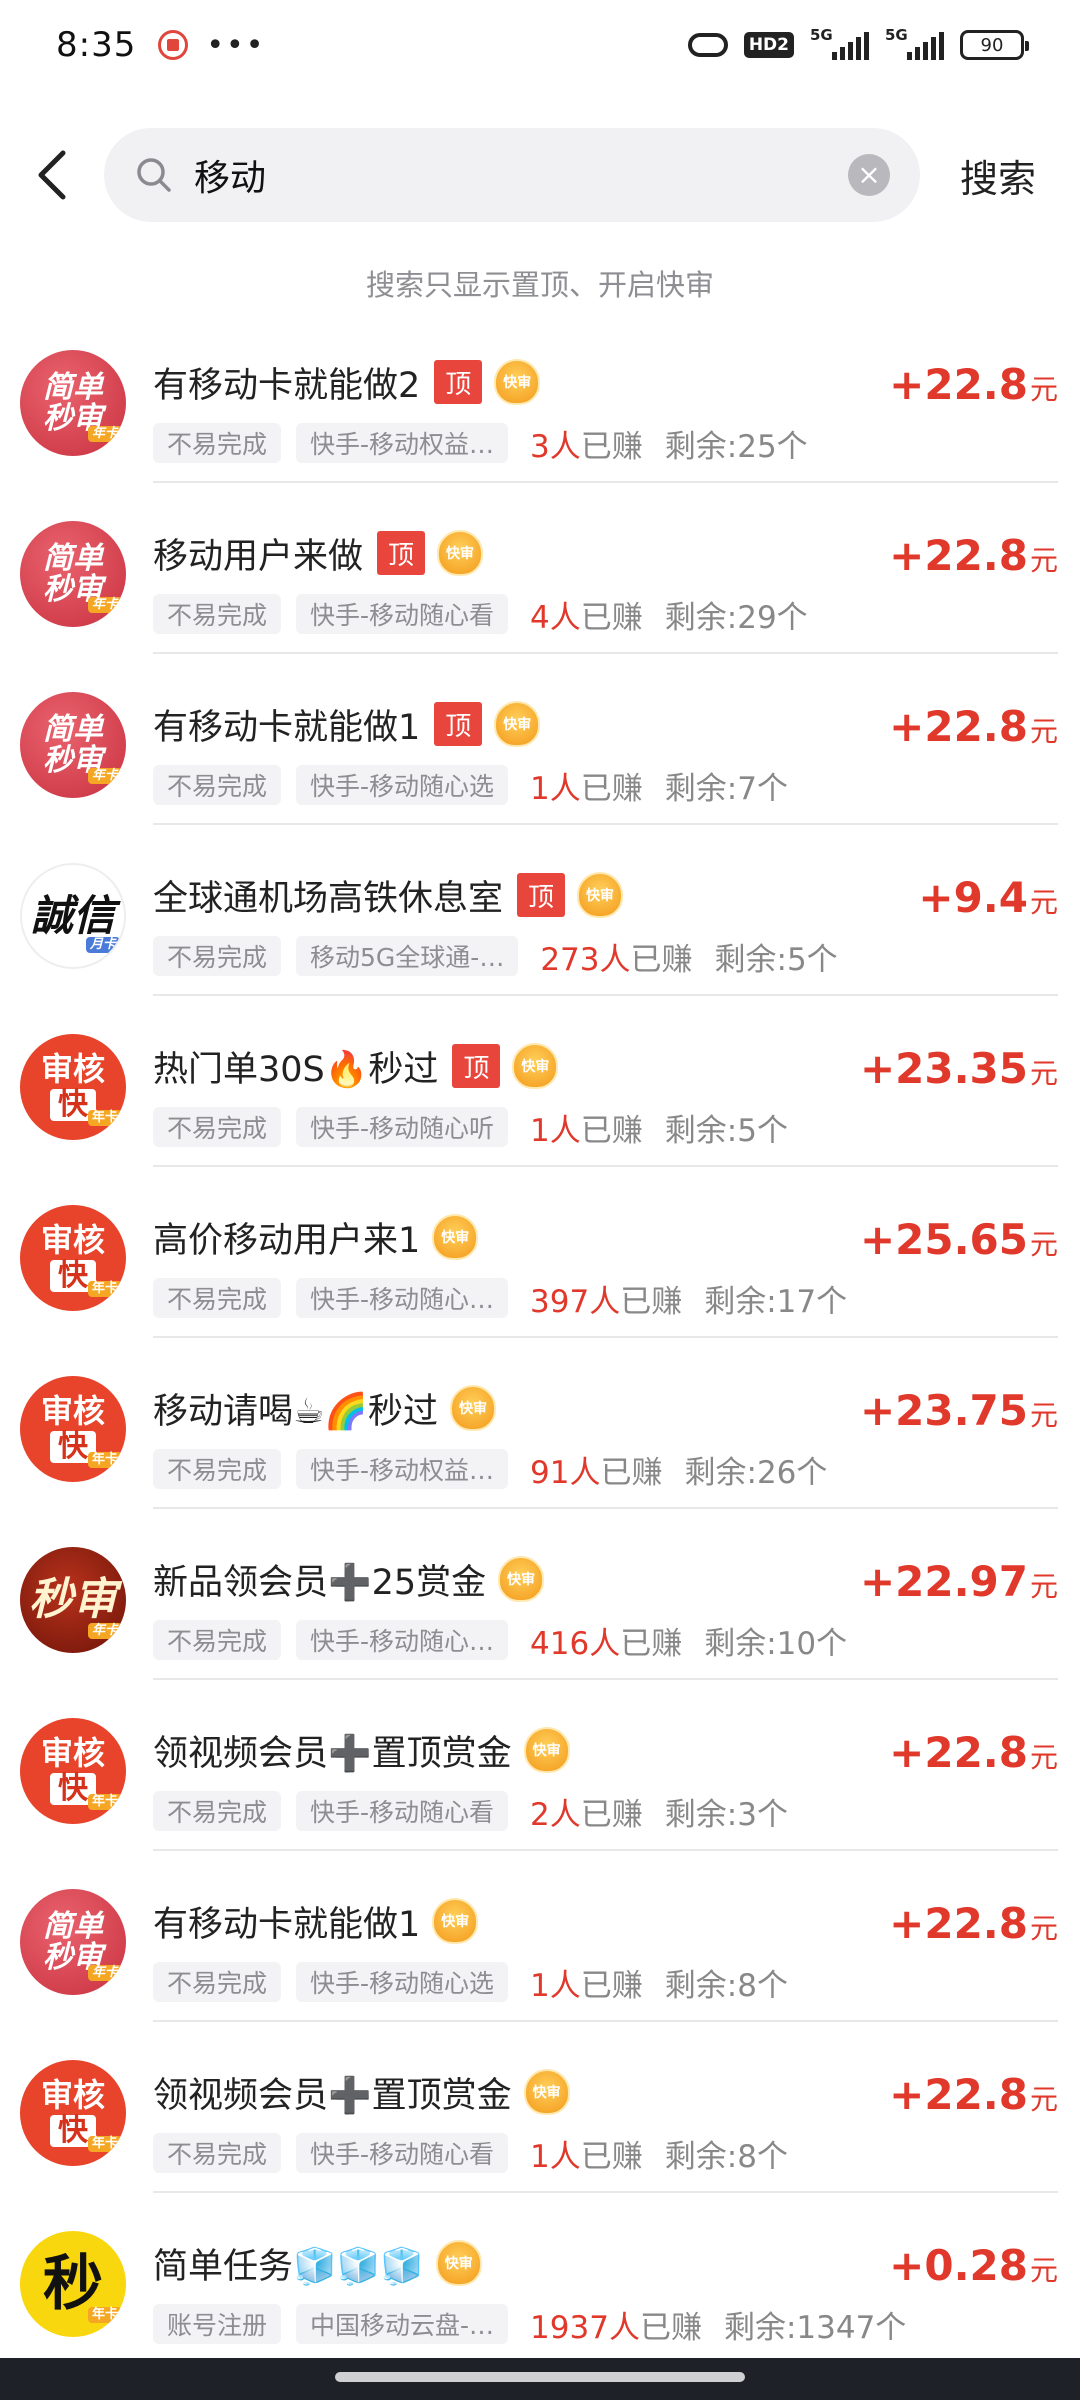  I want to click on search-hint: 搜索只显示置顶、开启快审, so click(539, 285).